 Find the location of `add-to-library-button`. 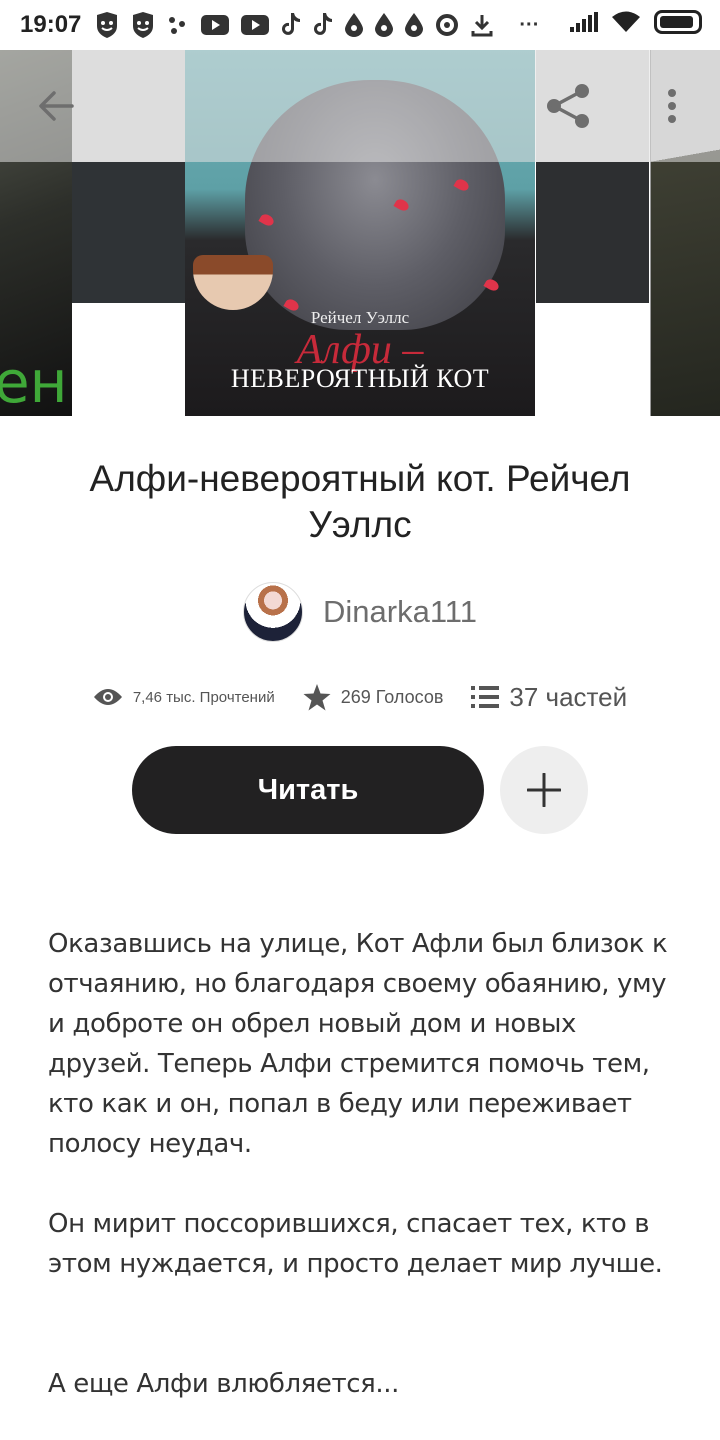

add-to-library-button is located at coordinates (544, 790).